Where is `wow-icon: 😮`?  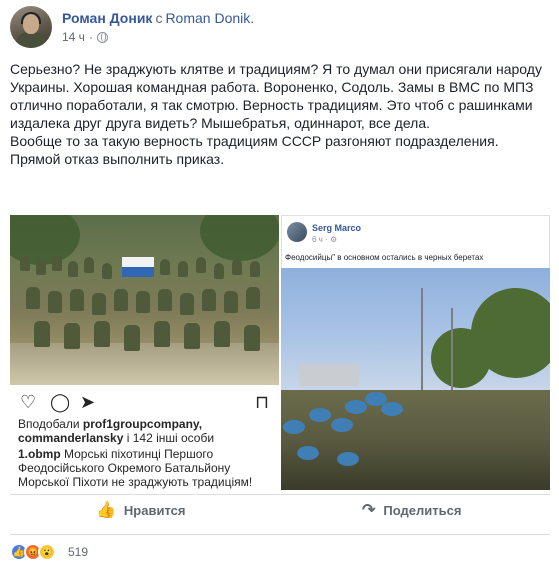
wow-icon: 😮 is located at coordinates (47, 552).